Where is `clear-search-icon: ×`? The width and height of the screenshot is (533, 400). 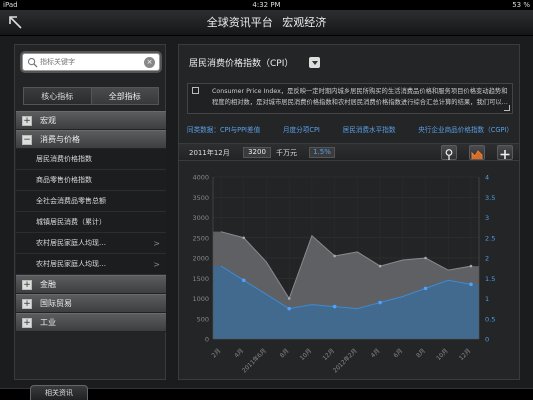
clear-search-icon: × is located at coordinates (149, 62).